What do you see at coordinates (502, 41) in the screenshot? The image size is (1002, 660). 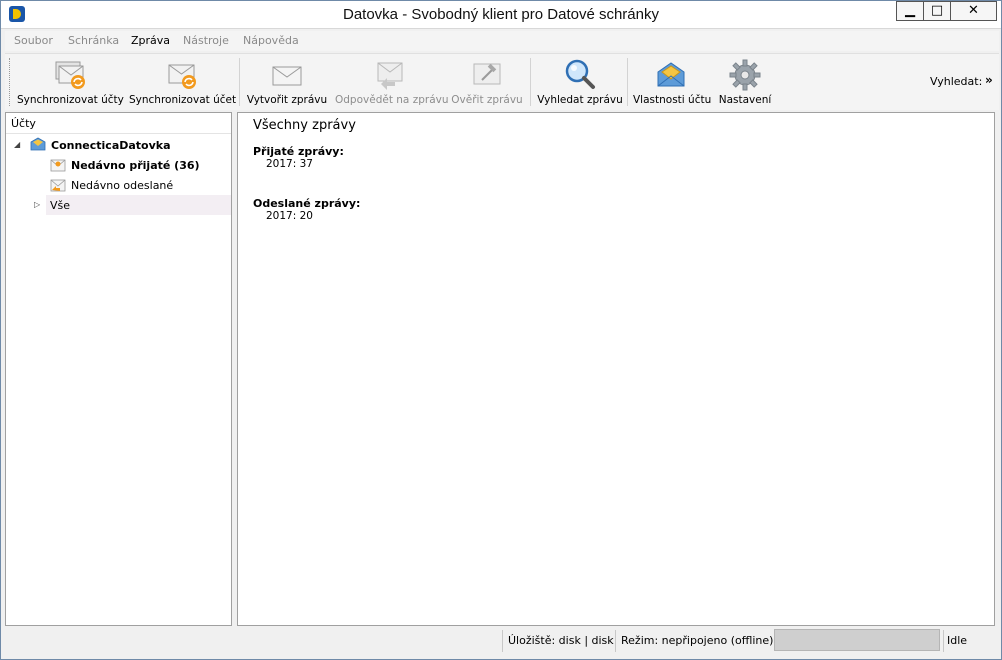 I see `menu-bar: Soubor Schránka Zpráva Nástroje Nápověda` at bounding box center [502, 41].